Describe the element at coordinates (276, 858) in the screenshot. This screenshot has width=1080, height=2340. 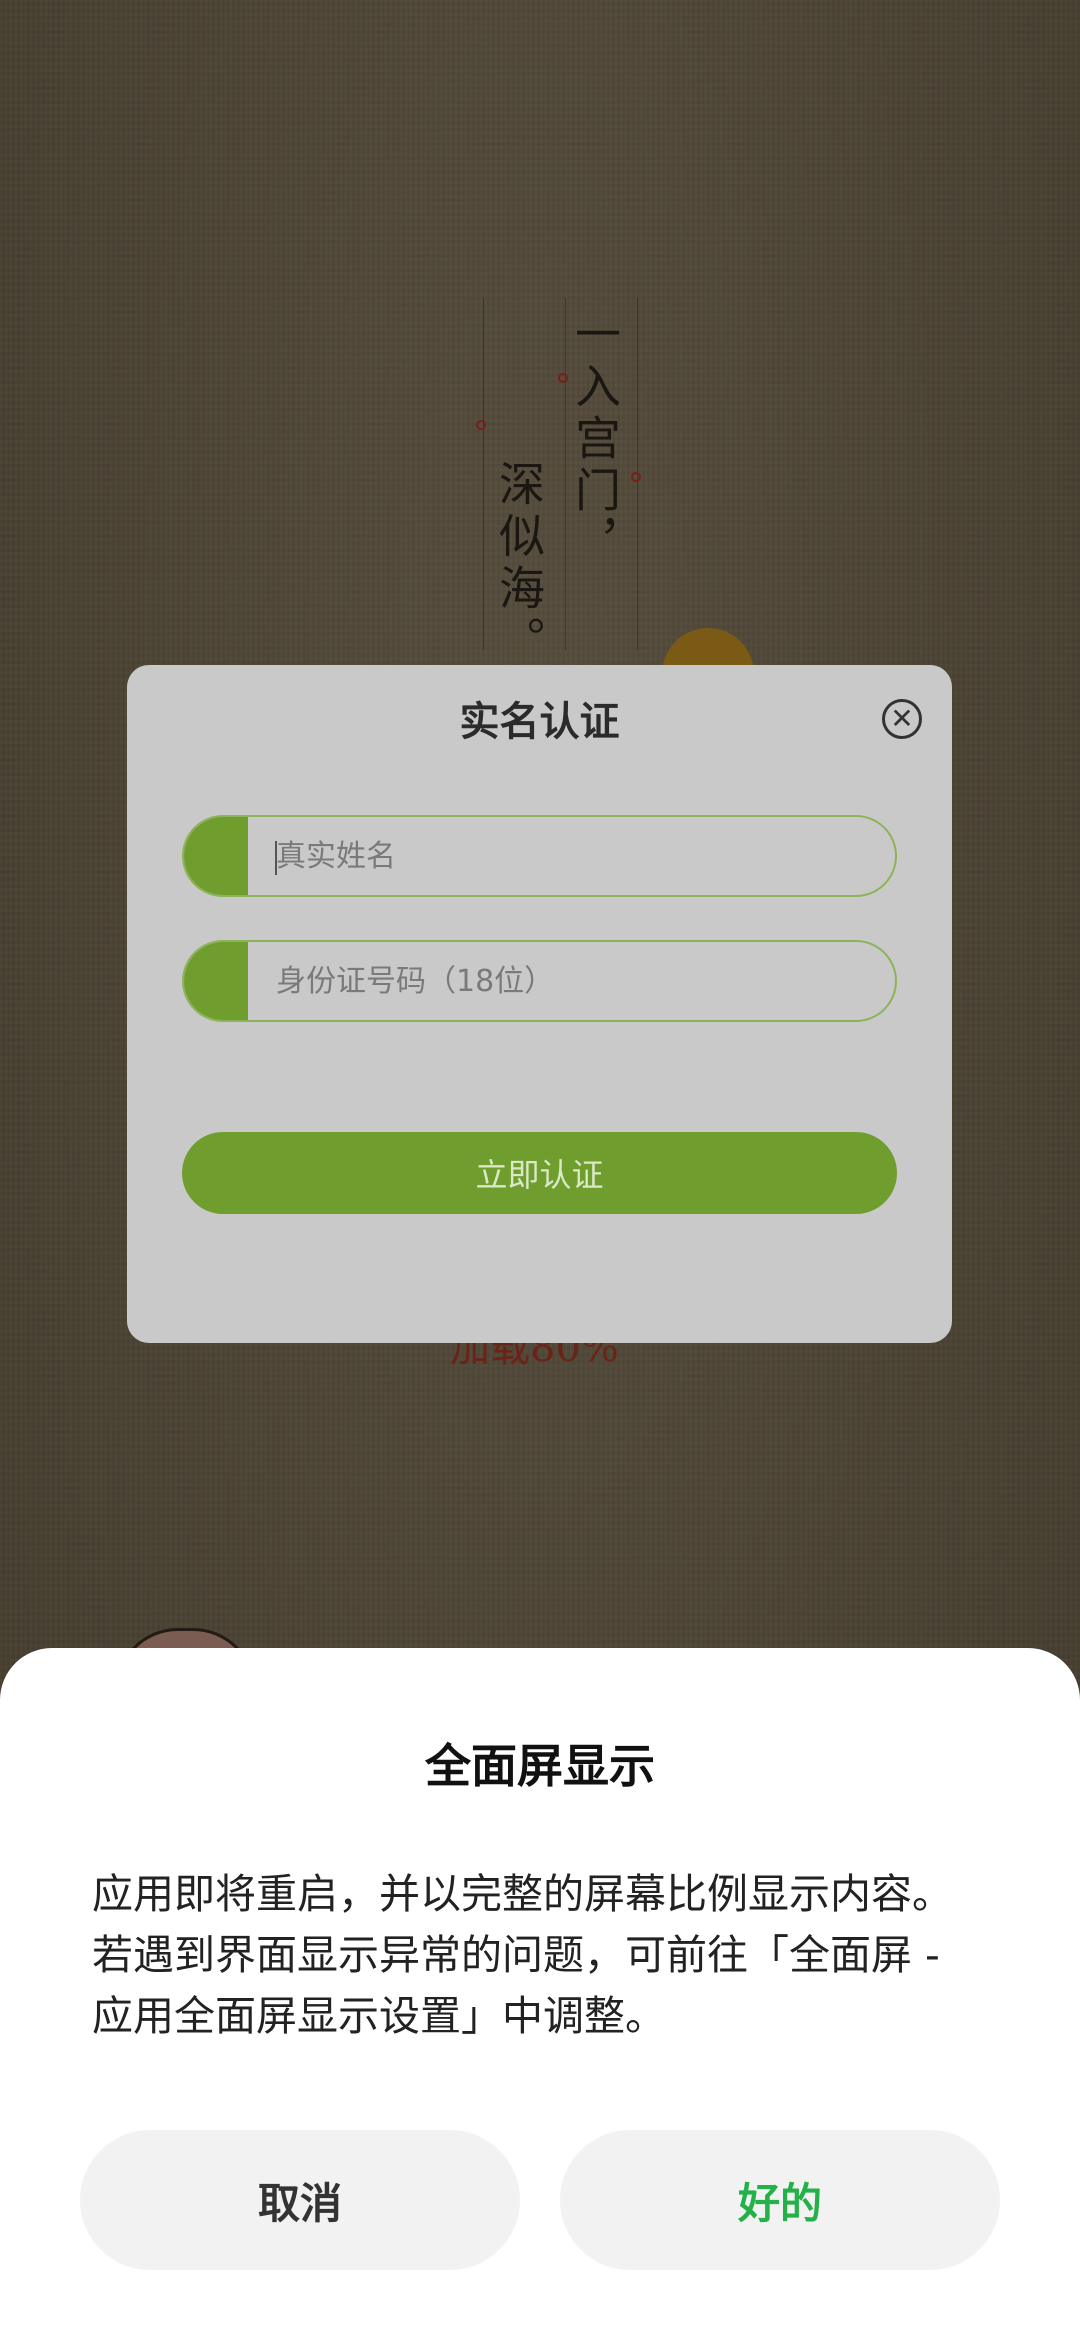
I see `text-cursor` at that location.